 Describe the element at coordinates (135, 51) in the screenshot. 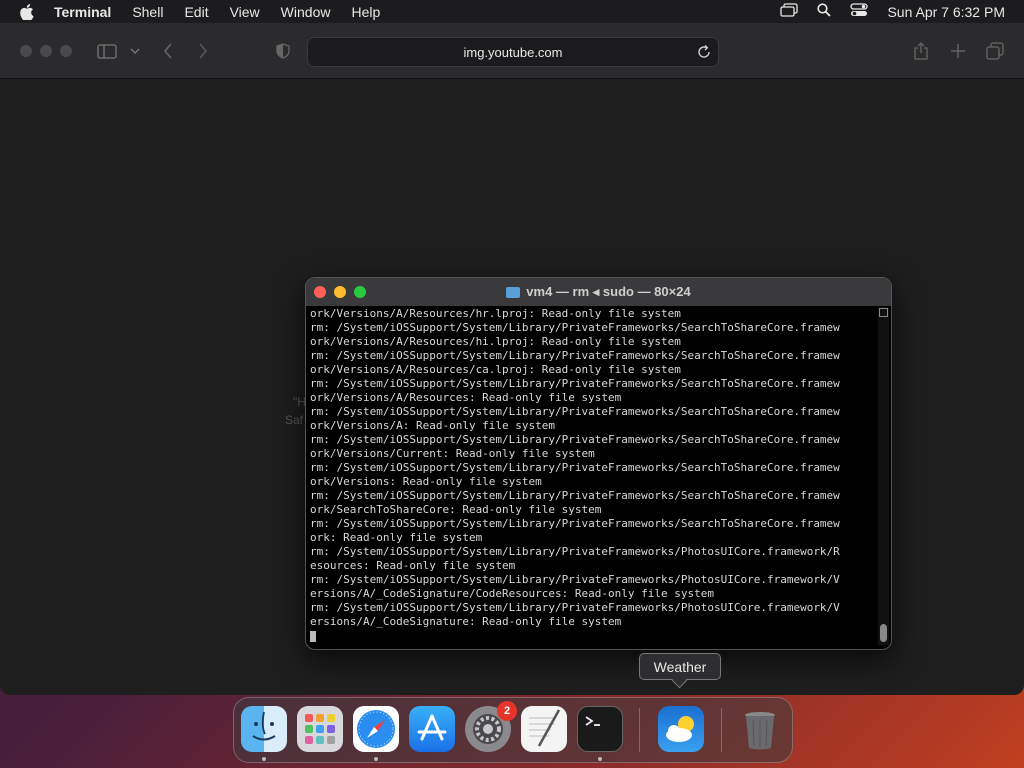

I see `chevron-down-icon` at that location.